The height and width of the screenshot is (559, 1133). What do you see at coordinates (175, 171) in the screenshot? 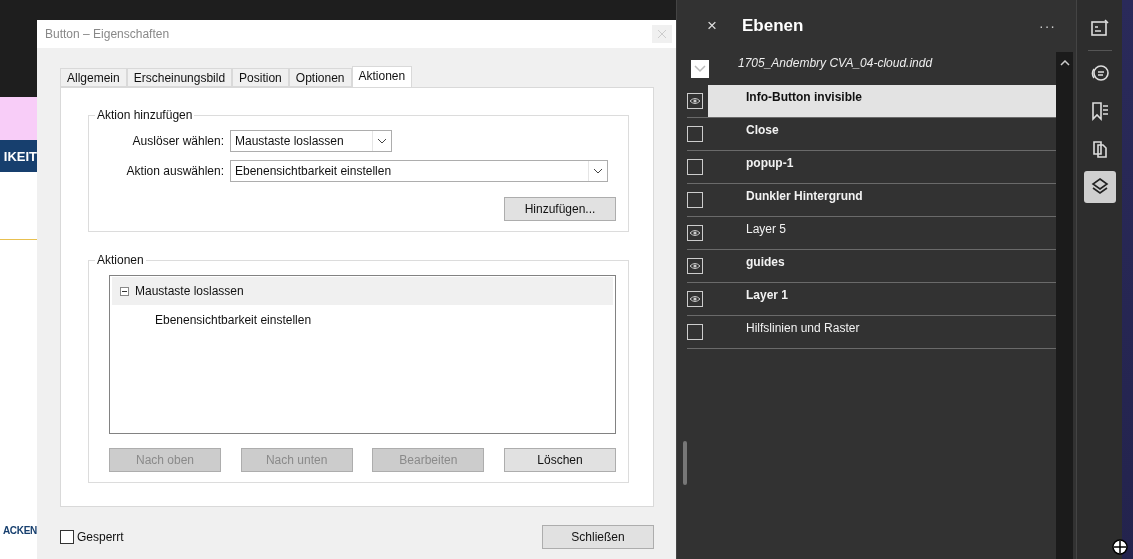
I see `field-label: Aktion auswählen:` at bounding box center [175, 171].